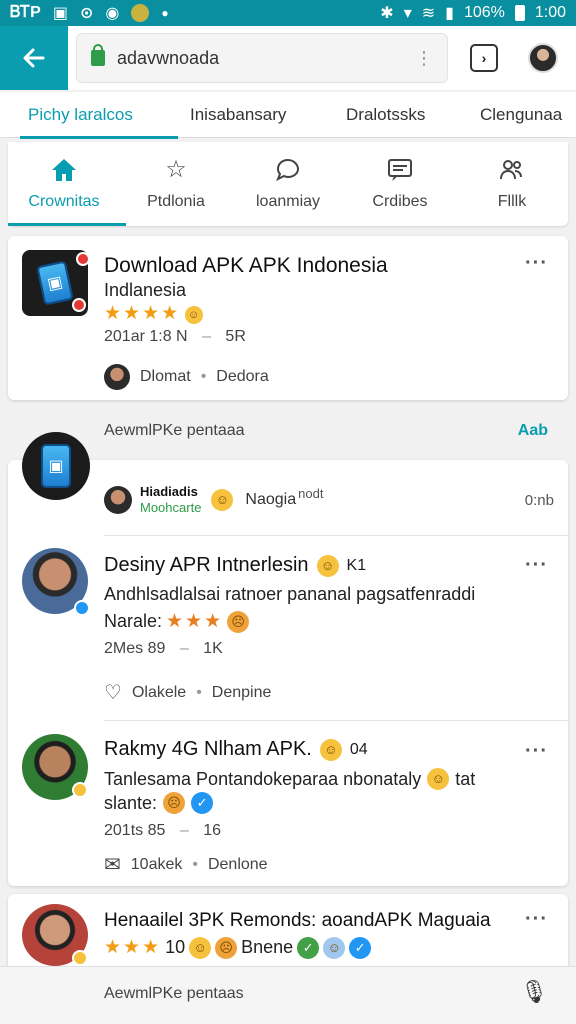 The width and height of the screenshot is (576, 1024). What do you see at coordinates (329, 500) in the screenshot?
I see `feed-header-row: Hiadiadis Moohcarte ☺ Naogia nodt 0:nb` at bounding box center [329, 500].